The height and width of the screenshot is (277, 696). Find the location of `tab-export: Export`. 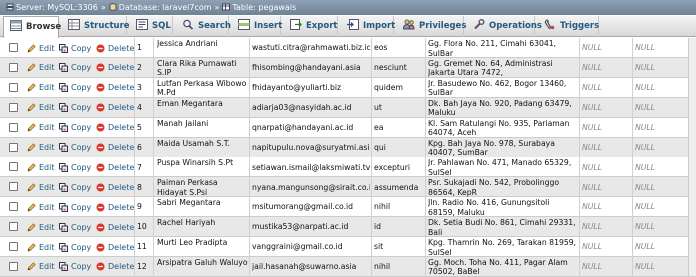

tab-export: Export is located at coordinates (311, 26).